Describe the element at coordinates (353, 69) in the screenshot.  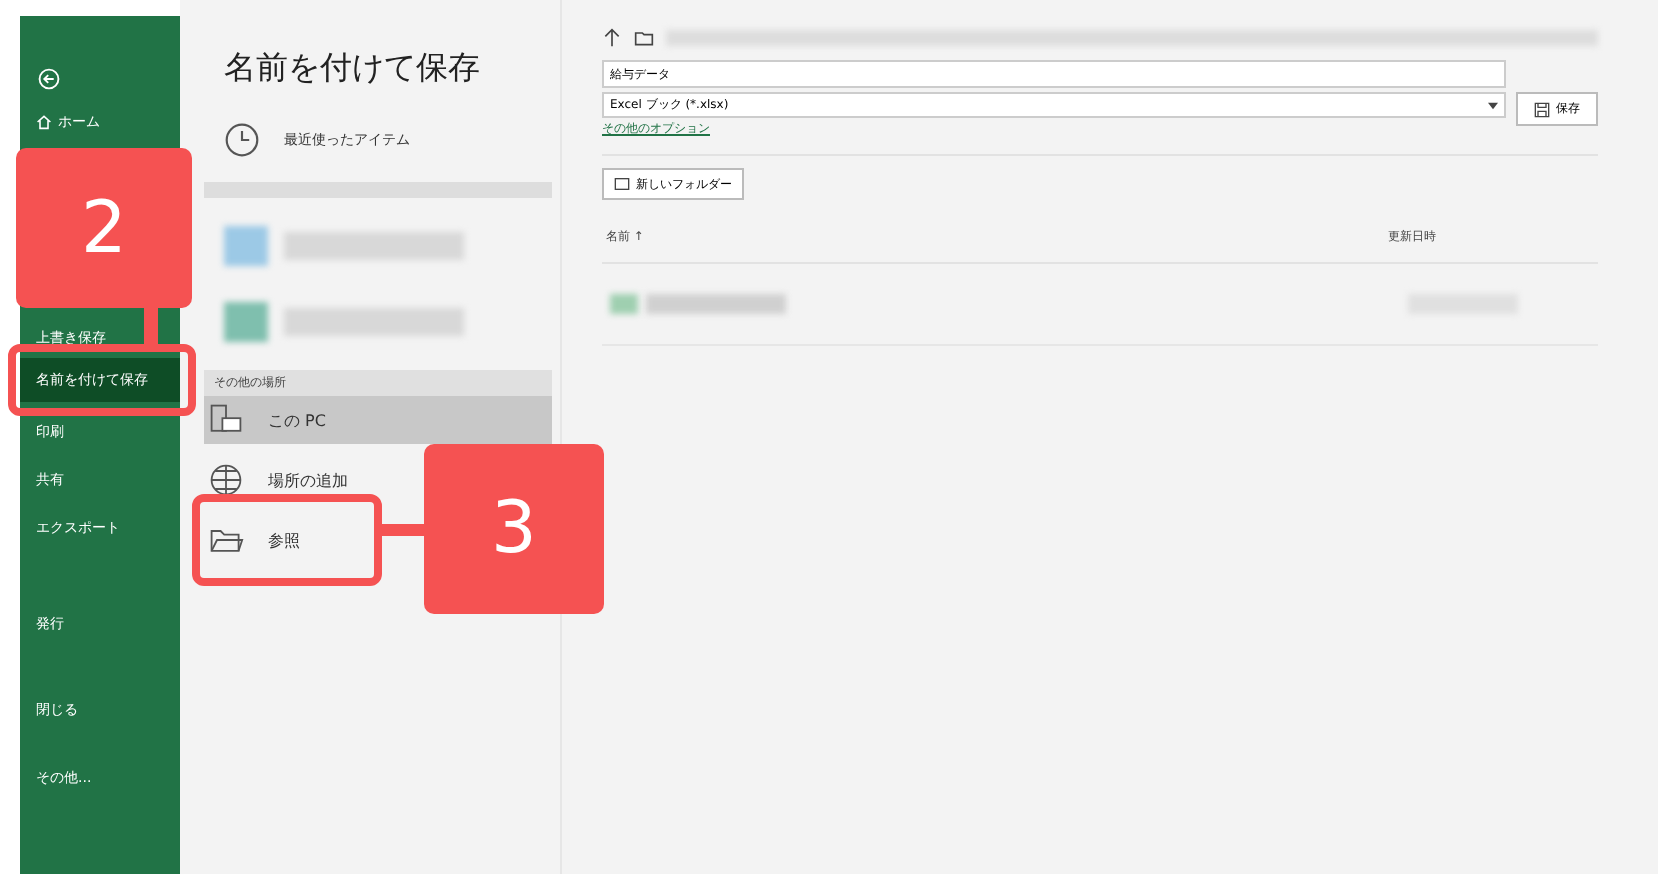
I see `page-title: 名前を付けて保存` at that location.